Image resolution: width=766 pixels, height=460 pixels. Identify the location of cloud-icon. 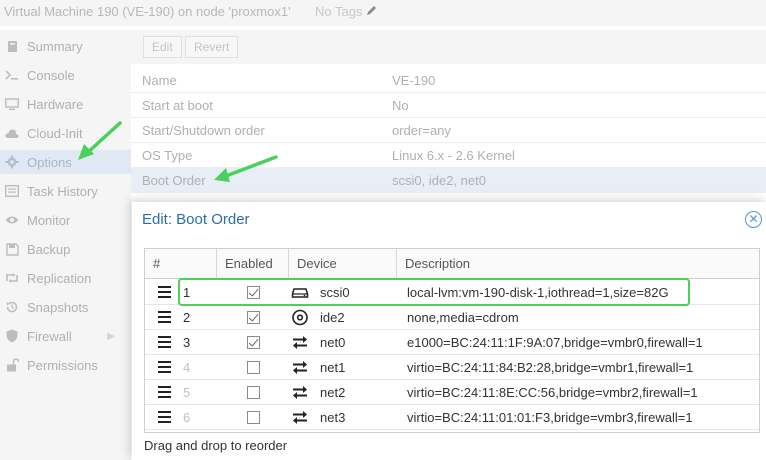
(12, 133).